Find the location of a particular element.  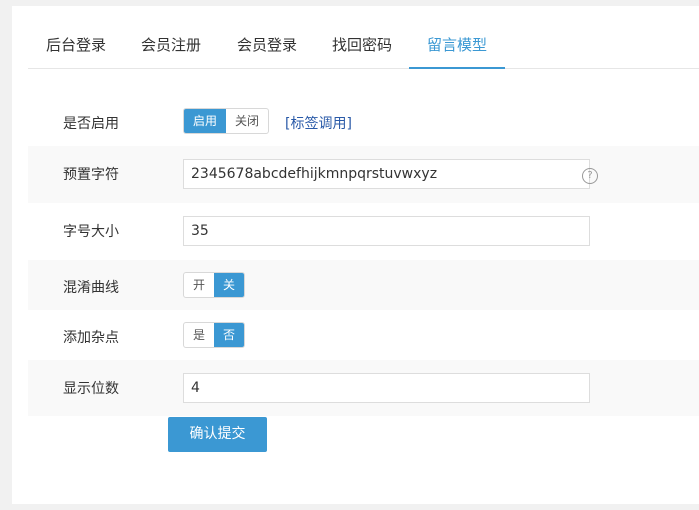

row-font-size: 字号大小 35 is located at coordinates (363, 231).